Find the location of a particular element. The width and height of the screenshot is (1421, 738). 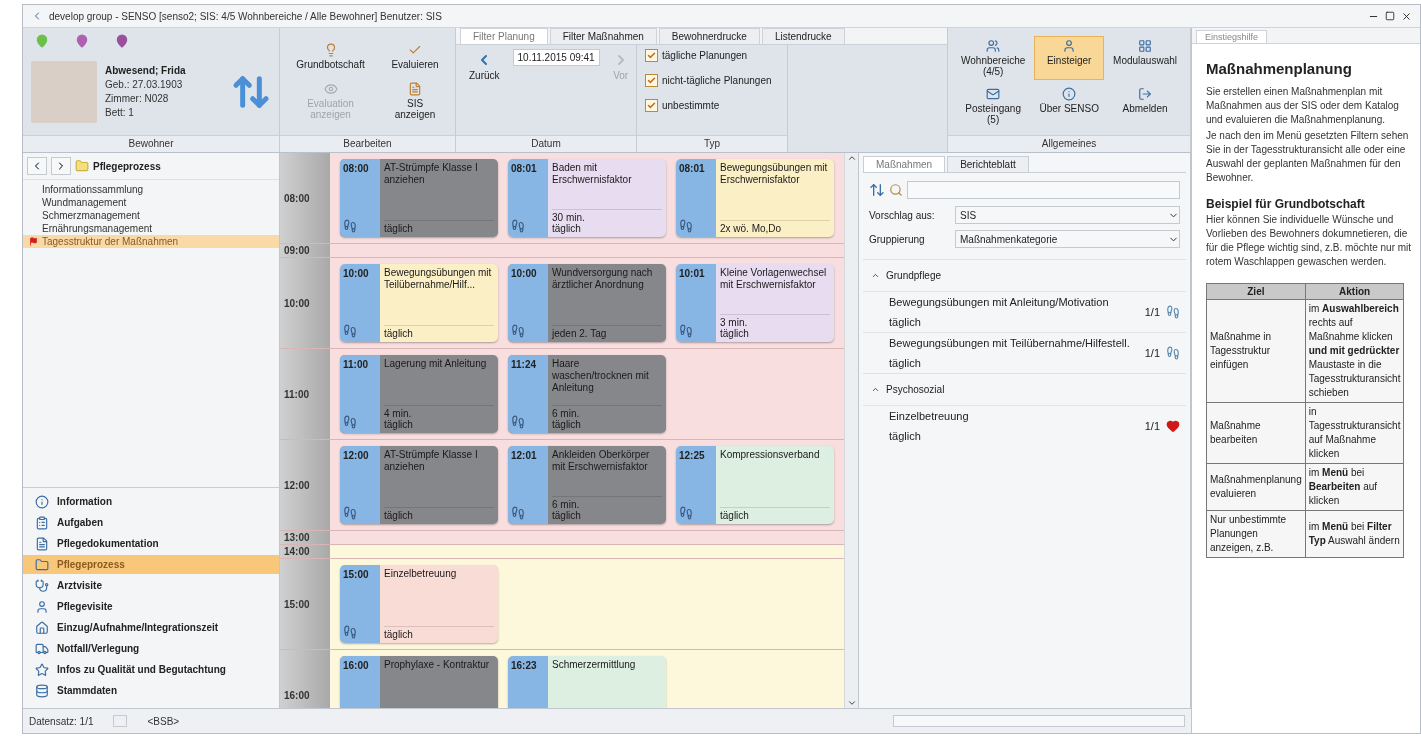

navigator-title: Pflegeprozess is located at coordinates (127, 166).